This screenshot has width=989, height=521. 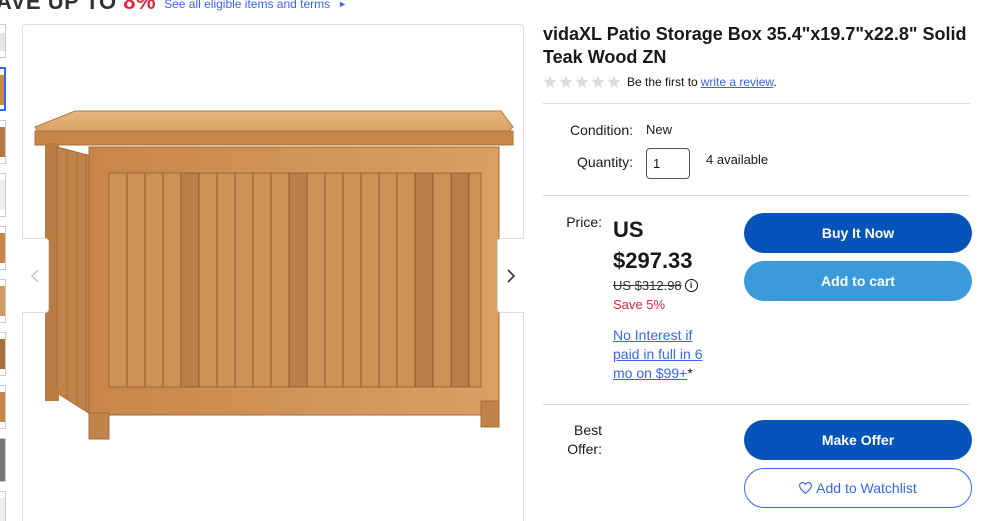 What do you see at coordinates (601, 130) in the screenshot?
I see `condition-label: Condition:` at bounding box center [601, 130].